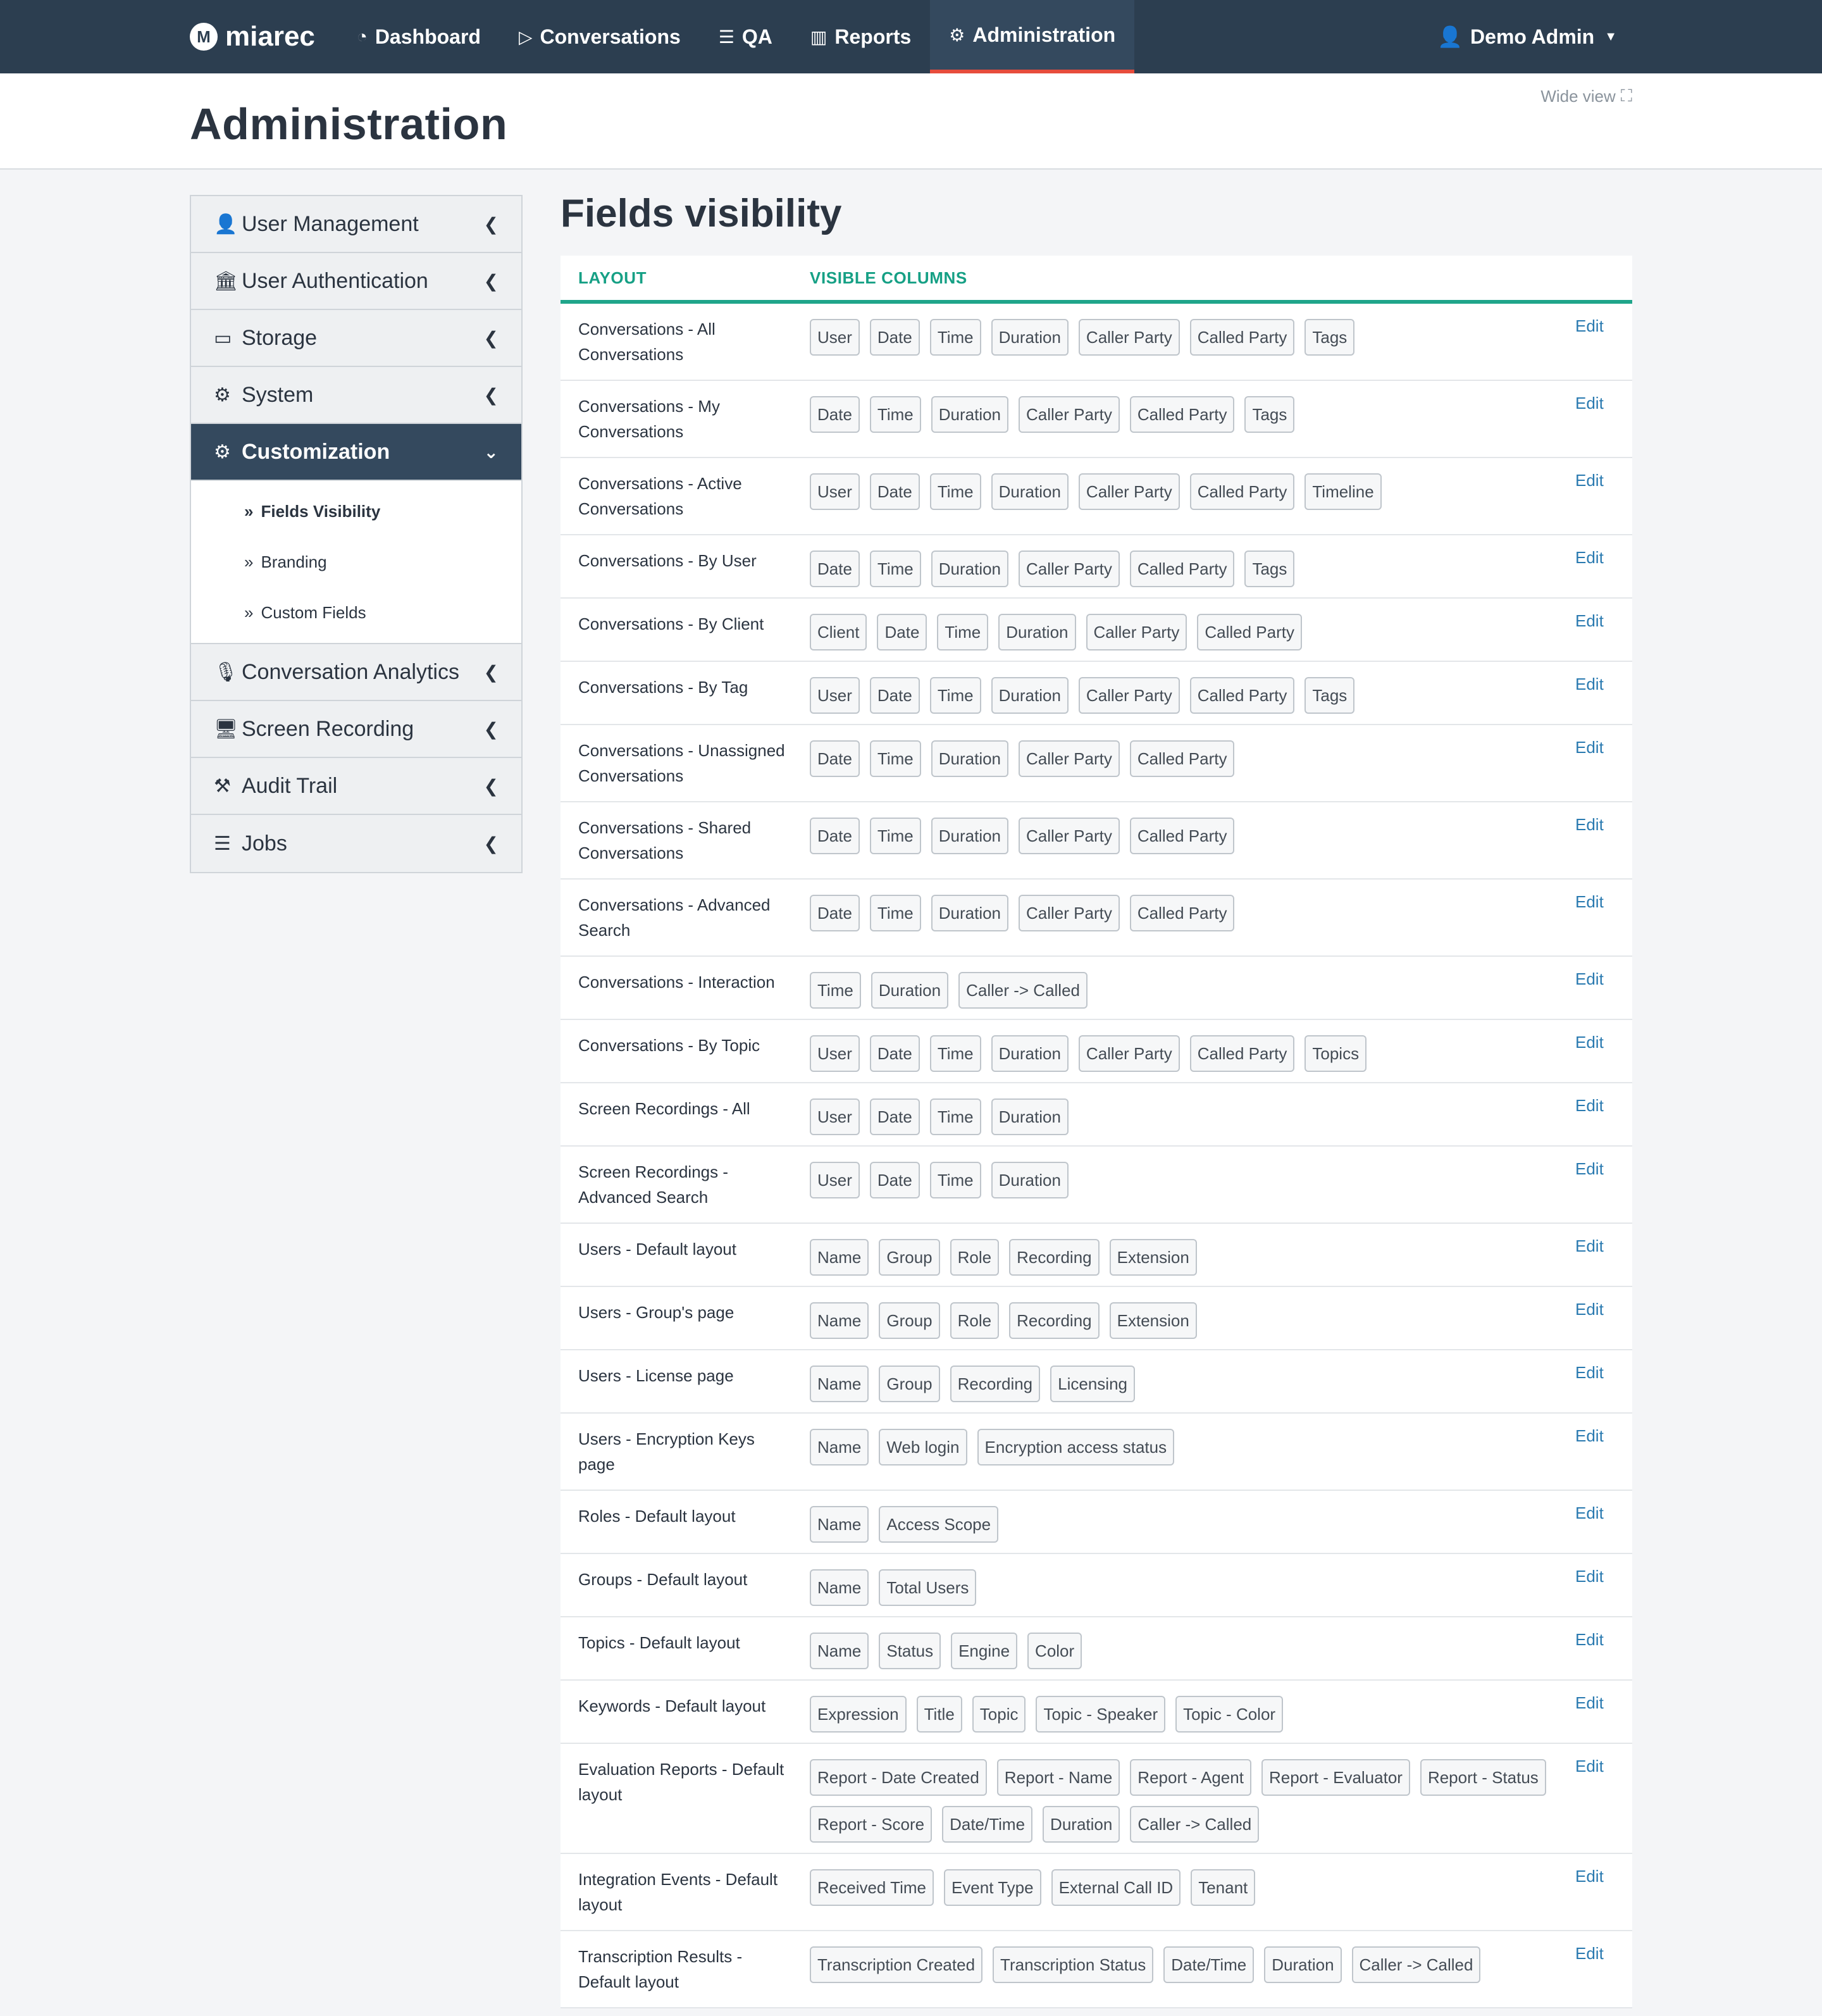 The width and height of the screenshot is (1822, 2016). Describe the element at coordinates (647, 342) in the screenshot. I see `layout-name: Conversations - All Conversations` at that location.